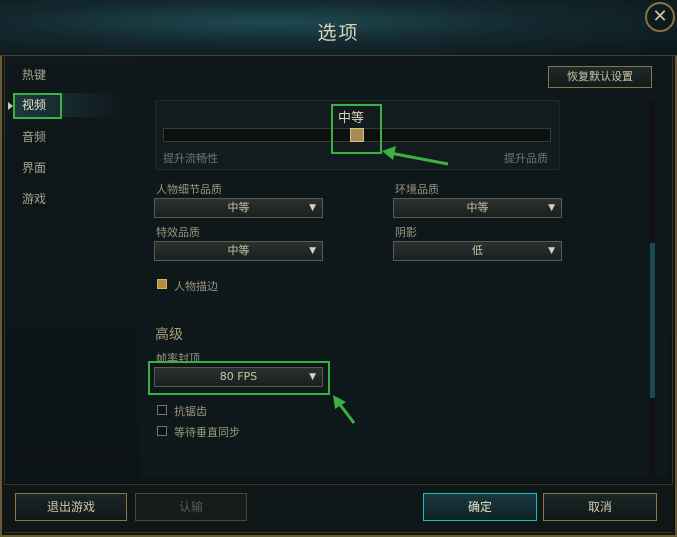 The width and height of the screenshot is (677, 537). I want to click on shadows-label: 阴影, so click(406, 232).